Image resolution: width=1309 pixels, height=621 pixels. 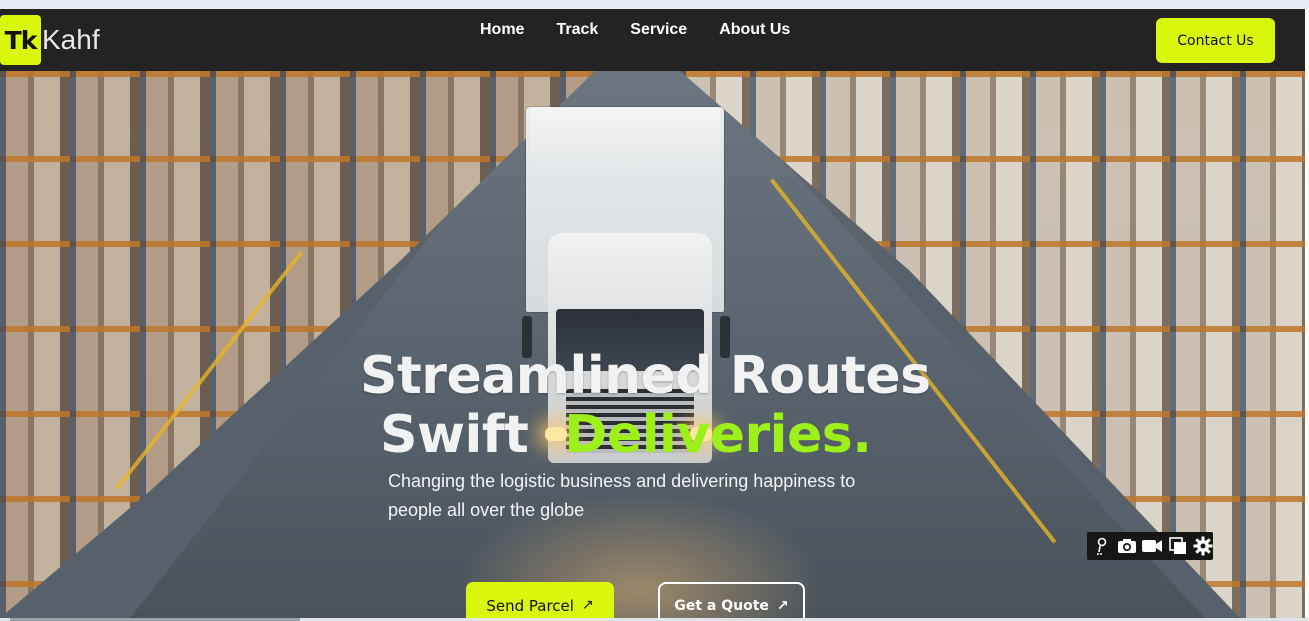 I want to click on contact-us-button: Contact Us, so click(x=1215, y=40).